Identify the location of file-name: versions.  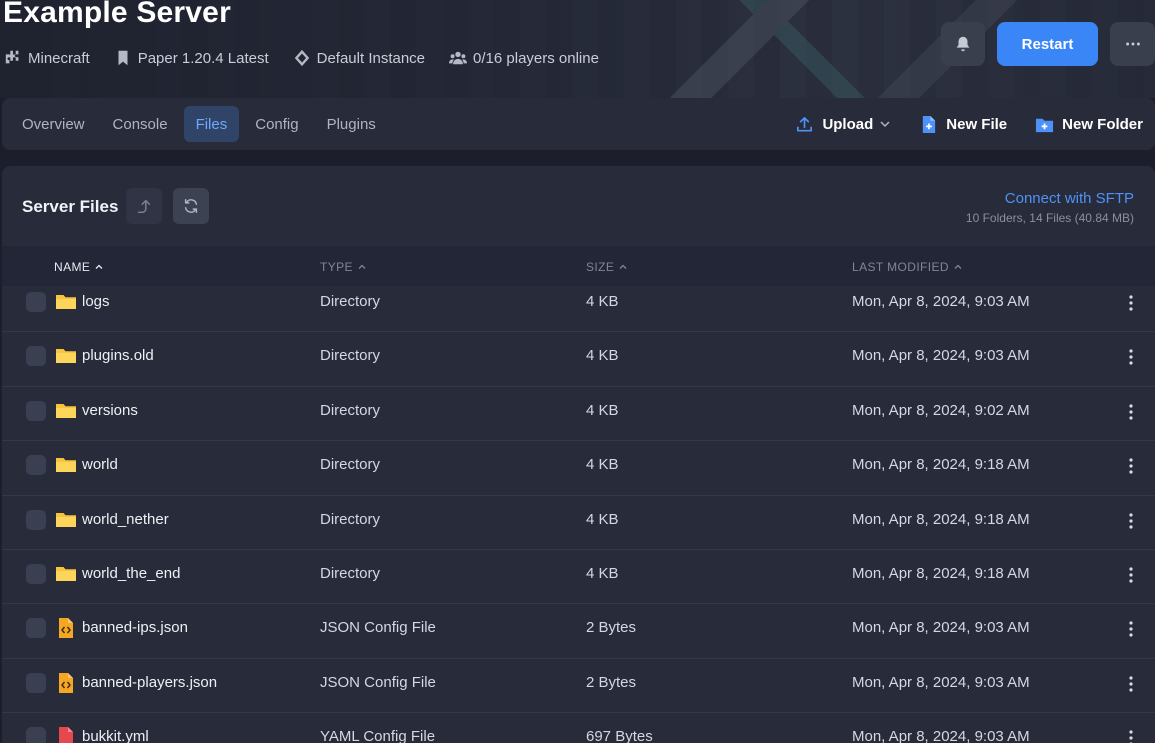
(110, 410).